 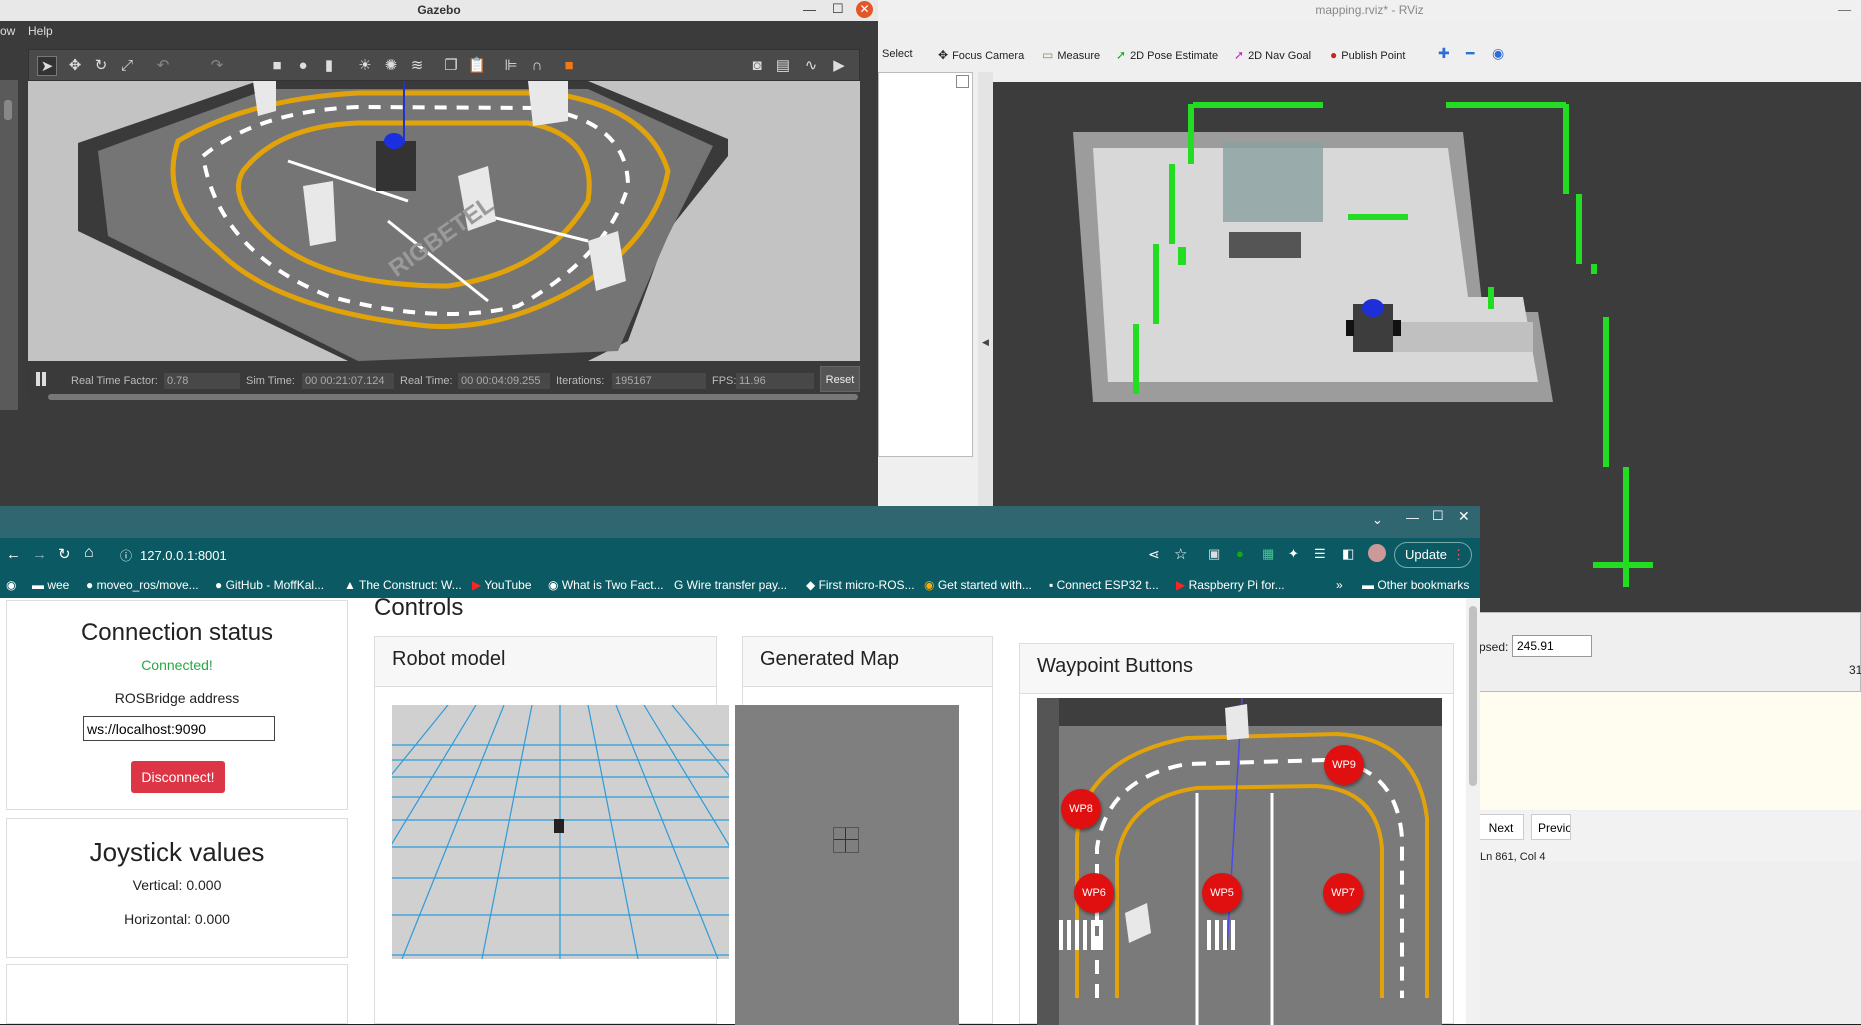 I want to click on pause-icon, so click(x=44, y=379).